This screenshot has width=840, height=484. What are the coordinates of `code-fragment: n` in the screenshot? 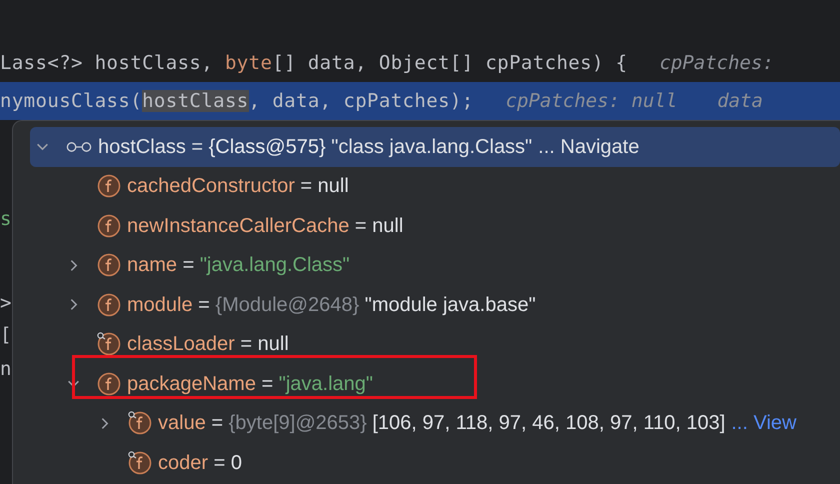 It's located at (6, 369).